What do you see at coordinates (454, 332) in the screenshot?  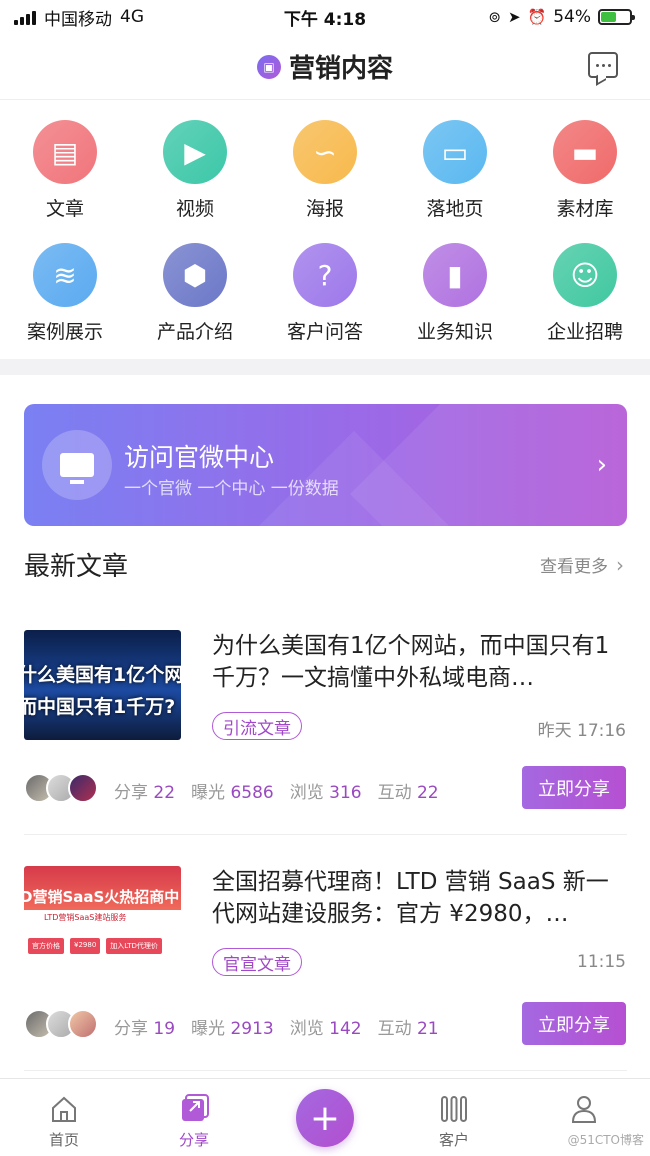 I see `grid-item-label: 业务知识` at bounding box center [454, 332].